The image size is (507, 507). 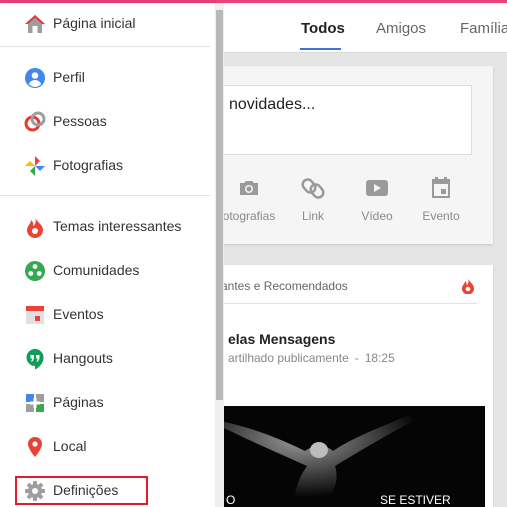 I want to click on sidebar-item-label: Temas interessantes, so click(x=117, y=226).